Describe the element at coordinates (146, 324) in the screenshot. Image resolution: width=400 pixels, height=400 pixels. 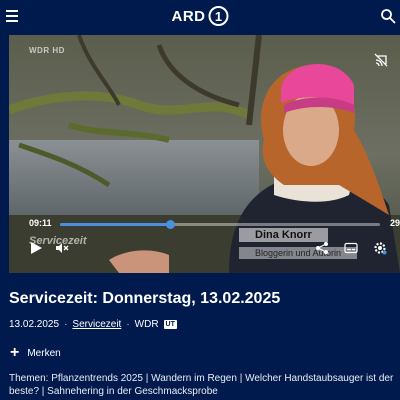
I see `channel-name: WDR` at that location.